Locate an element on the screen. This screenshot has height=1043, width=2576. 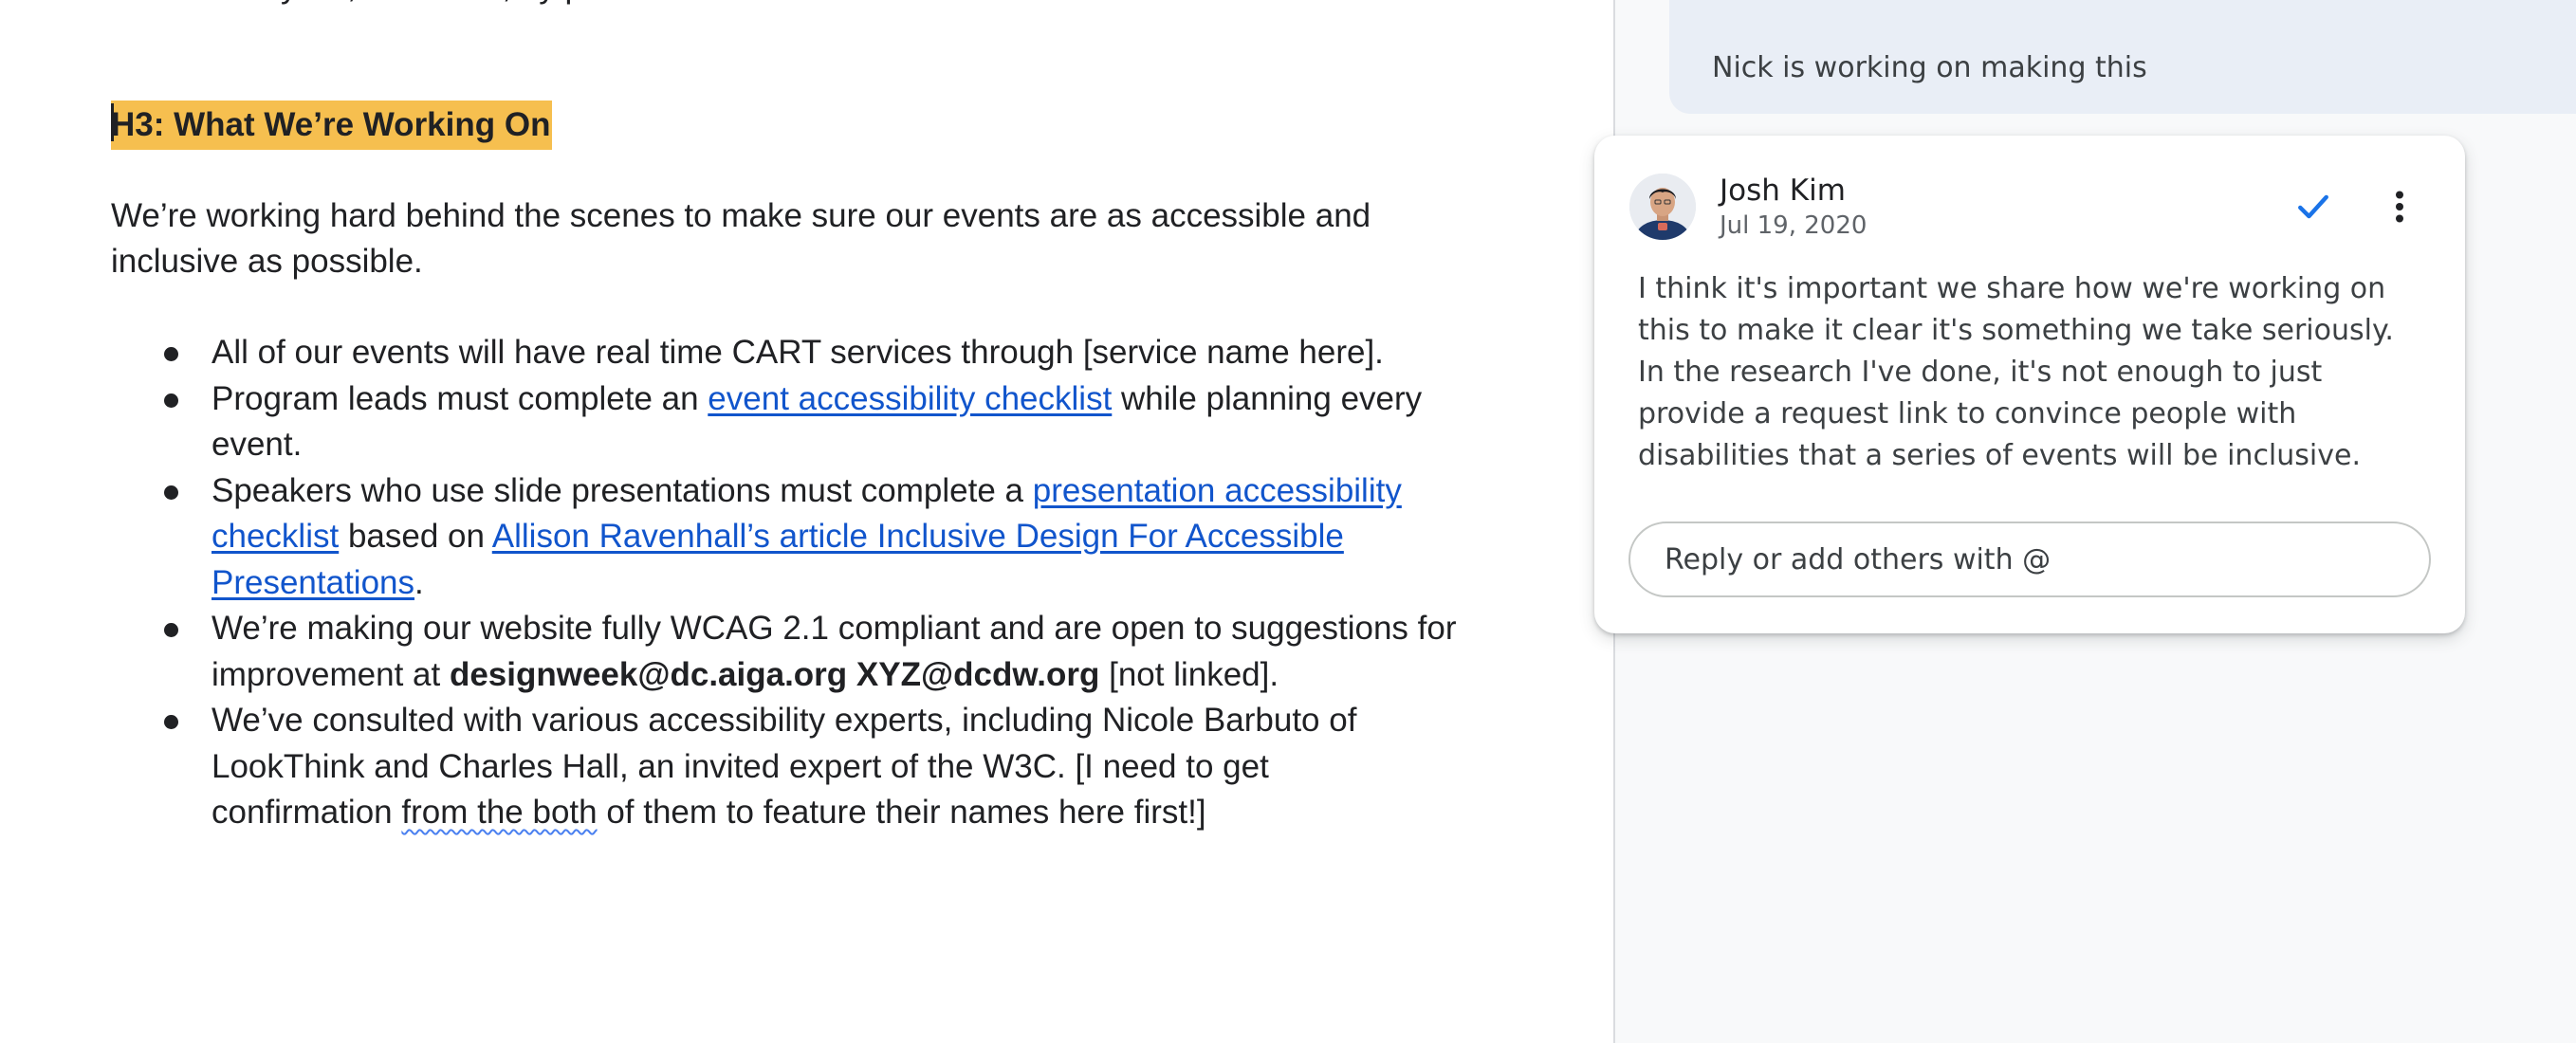
reply-input is located at coordinates (2030, 559).